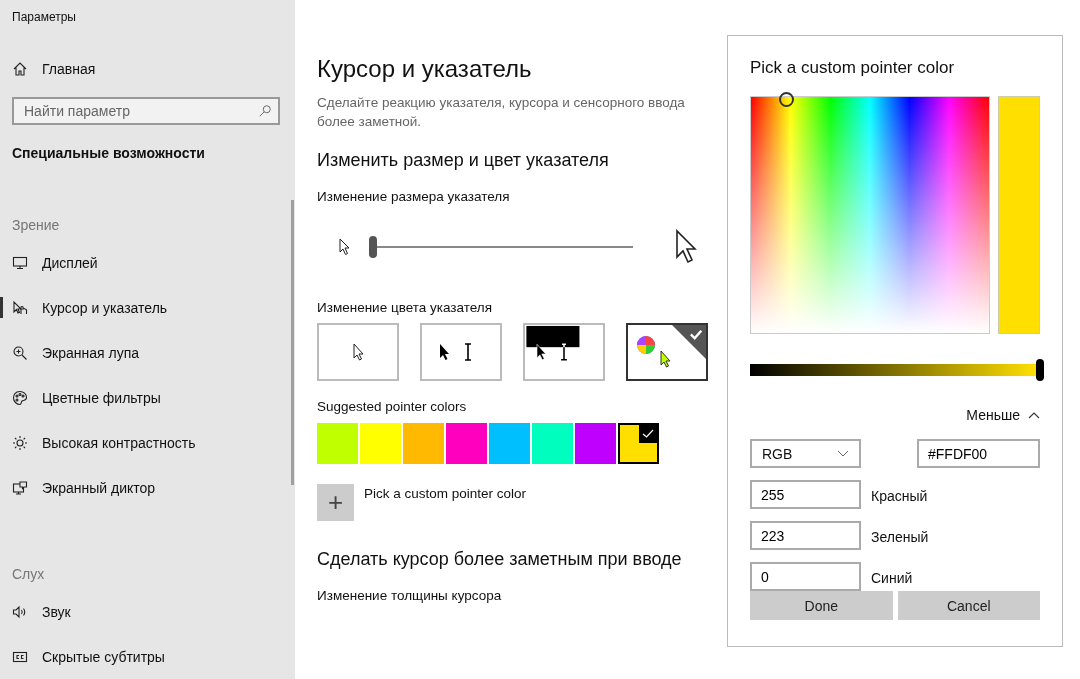 This screenshot has height=679, width=1080. I want to click on search-icon, so click(265, 111).